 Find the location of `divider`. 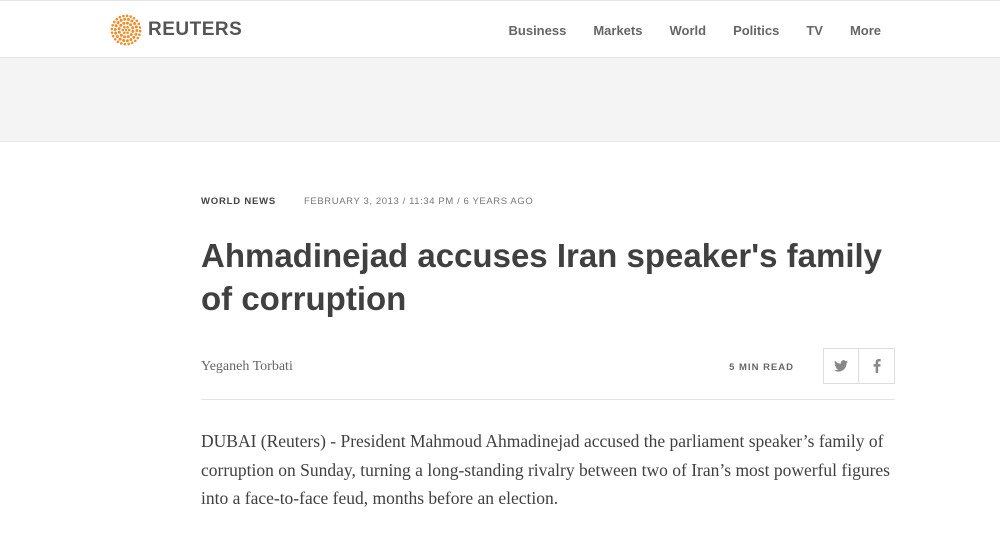

divider is located at coordinates (548, 399).